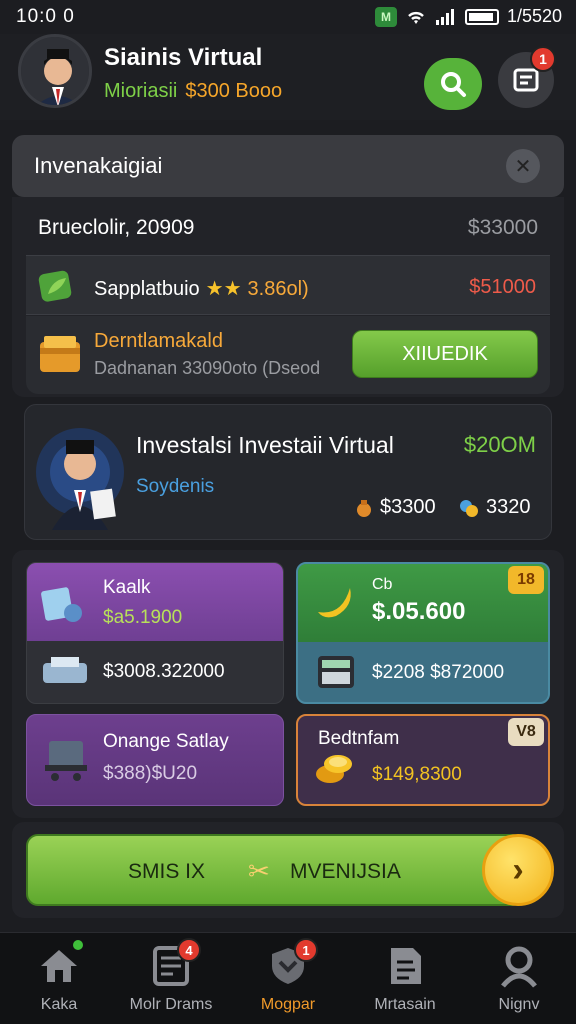  What do you see at coordinates (55, 71) in the screenshot?
I see `avatar` at bounding box center [55, 71].